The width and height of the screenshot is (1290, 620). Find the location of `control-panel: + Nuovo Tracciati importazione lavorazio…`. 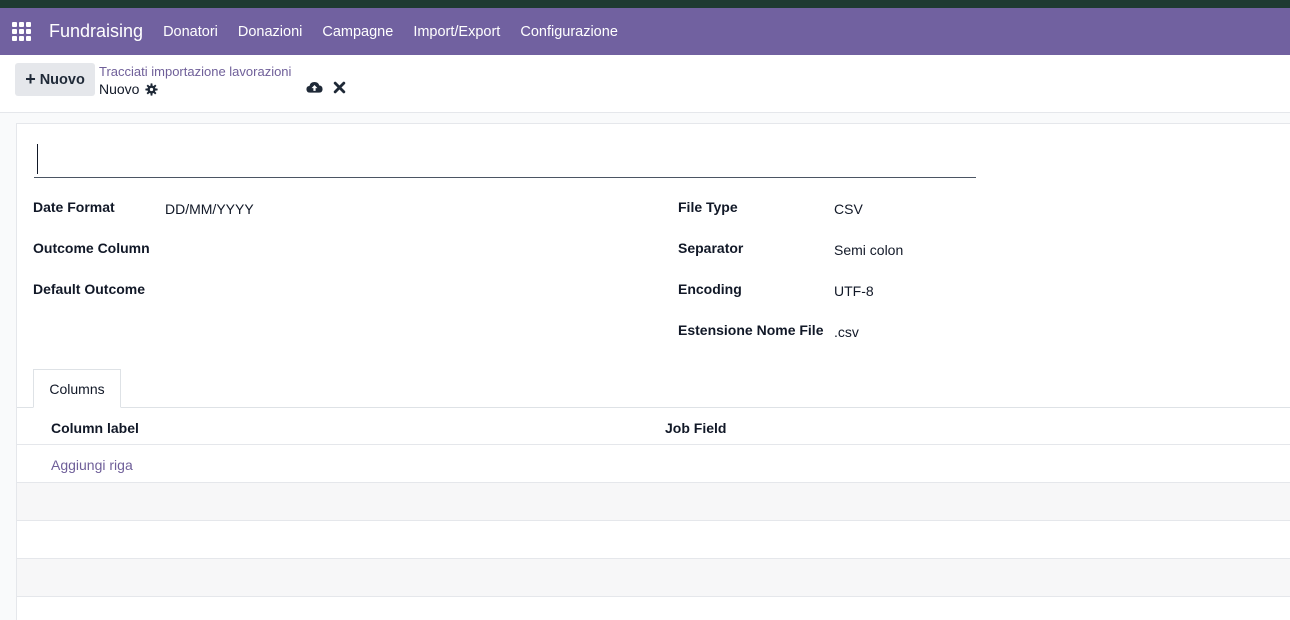

control-panel: + Nuovo Tracciati importazione lavorazio… is located at coordinates (645, 84).